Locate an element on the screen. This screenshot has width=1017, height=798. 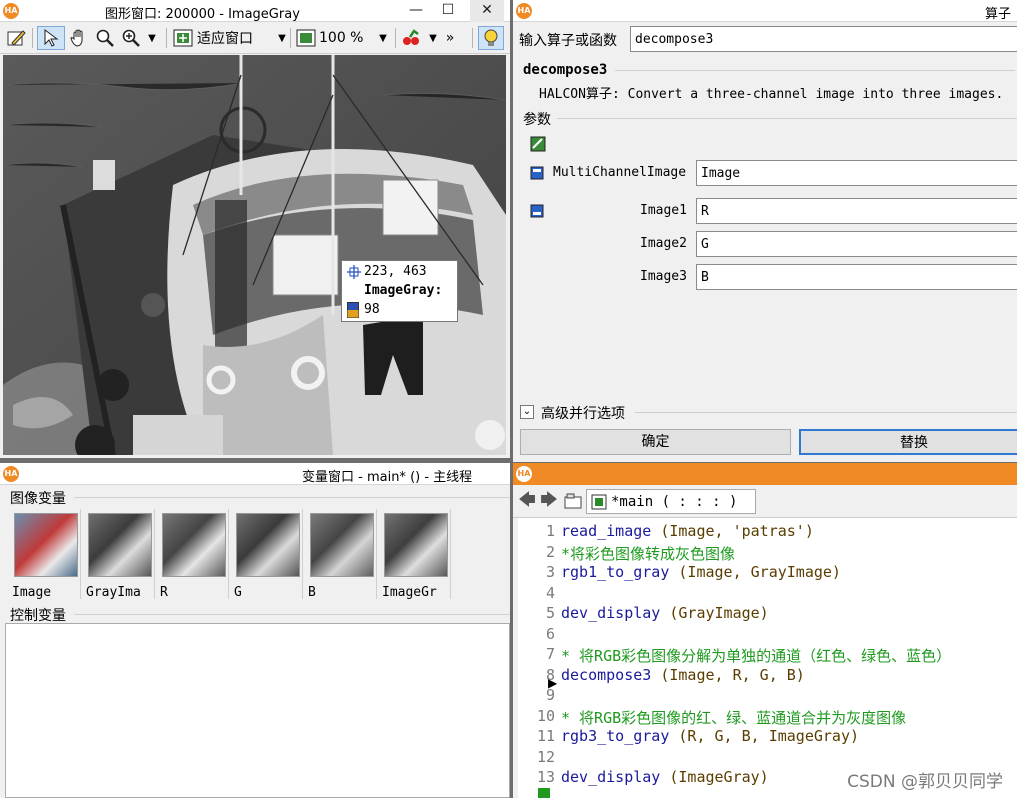
zoom-in-icon is located at coordinates (131, 38).